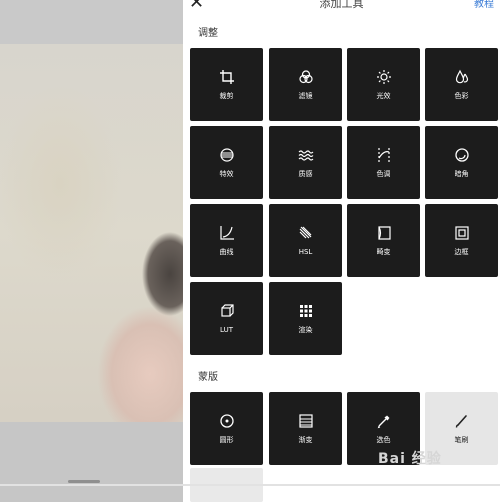 The width and height of the screenshot is (500, 502). Describe the element at coordinates (461, 421) in the screenshot. I see `brush-icon` at that location.